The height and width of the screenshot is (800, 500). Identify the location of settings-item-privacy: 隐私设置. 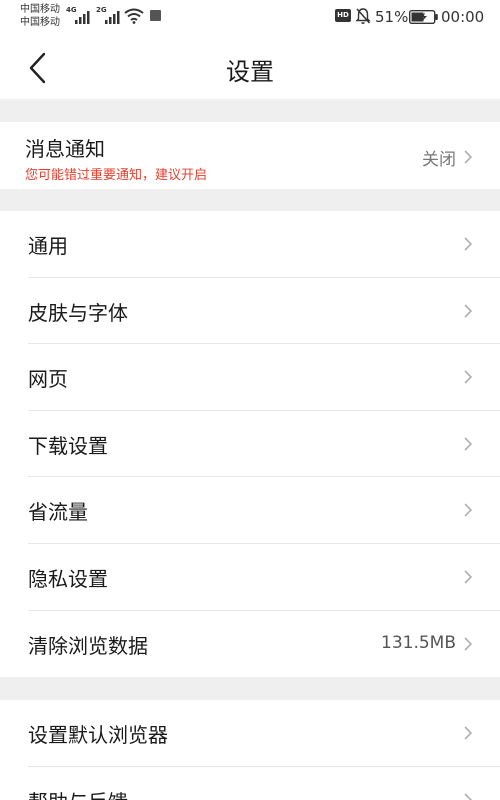
(250, 577).